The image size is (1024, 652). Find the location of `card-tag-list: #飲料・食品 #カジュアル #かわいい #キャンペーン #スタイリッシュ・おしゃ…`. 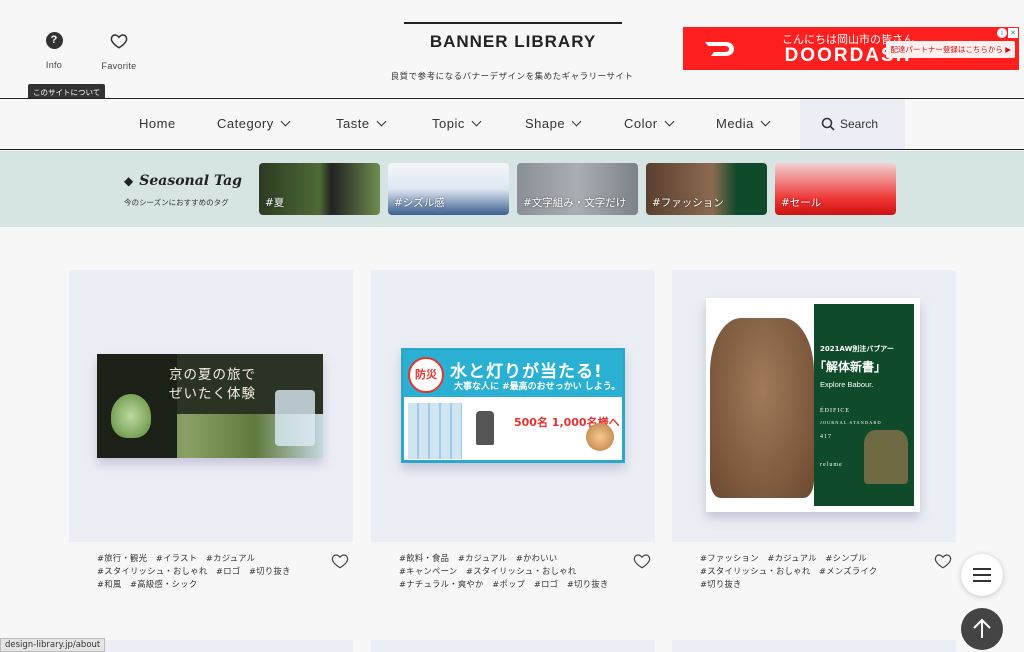

card-tag-list: #飲料・食品 #カジュアル #かわいい #キャンペーン #スタイリッシュ・おしゃ… is located at coordinates (496, 571).